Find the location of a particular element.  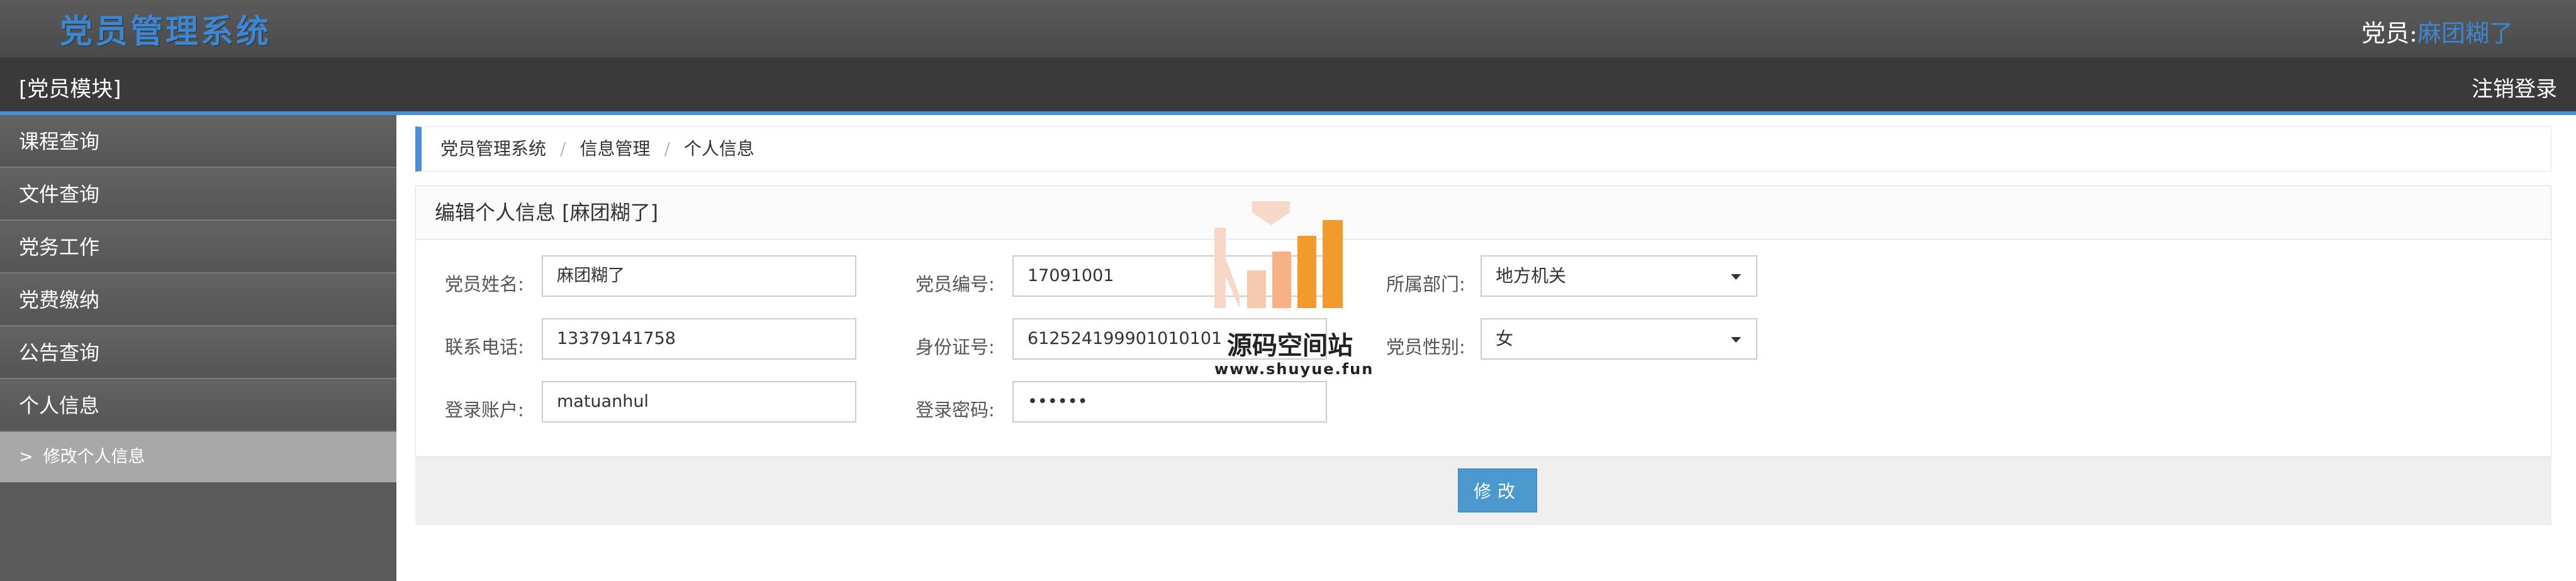

password-field: •••••• is located at coordinates (1169, 402).